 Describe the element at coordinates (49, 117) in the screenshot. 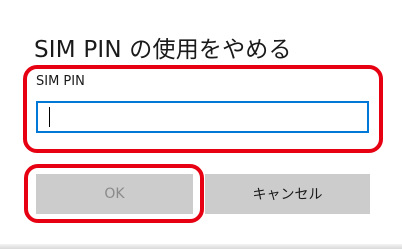

I see `text-caret` at that location.